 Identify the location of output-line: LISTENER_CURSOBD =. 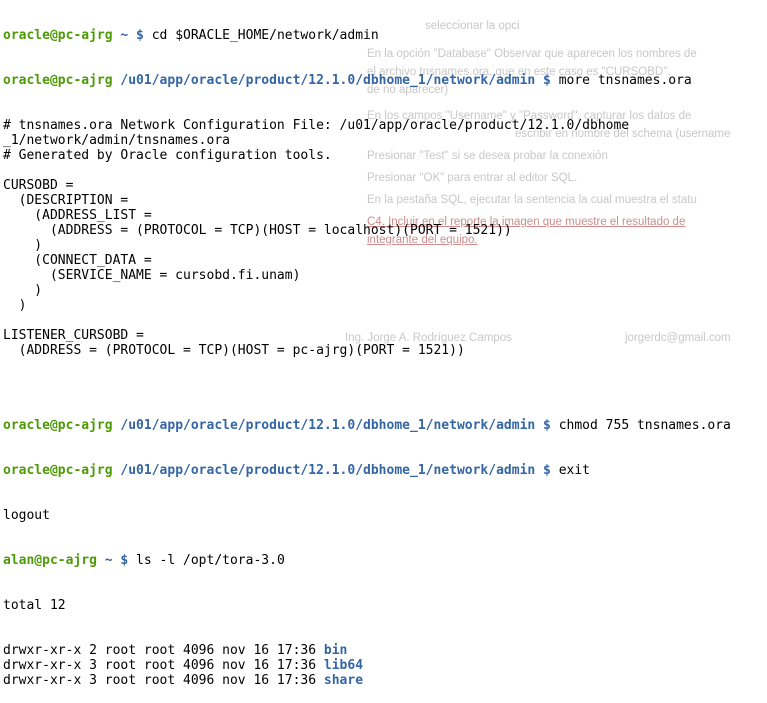
(73, 335).